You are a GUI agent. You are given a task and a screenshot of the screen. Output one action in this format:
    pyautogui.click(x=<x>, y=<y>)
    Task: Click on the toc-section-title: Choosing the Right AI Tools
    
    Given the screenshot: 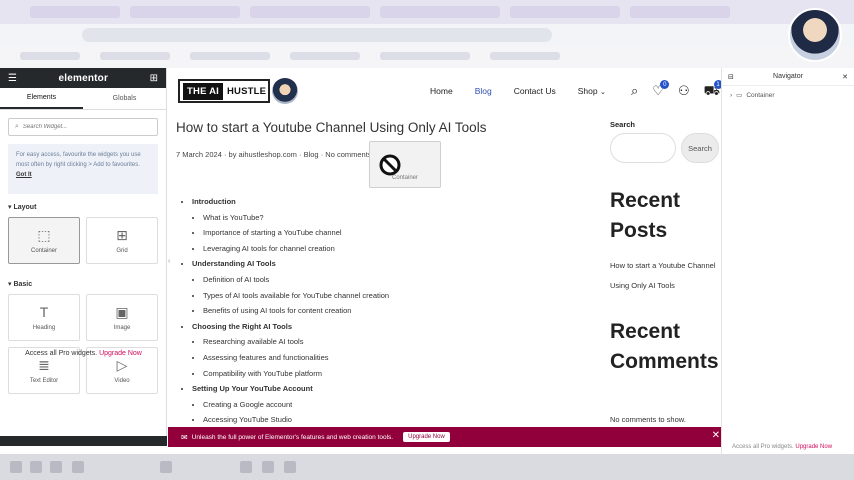 What is the action you would take?
    pyautogui.click(x=242, y=326)
    